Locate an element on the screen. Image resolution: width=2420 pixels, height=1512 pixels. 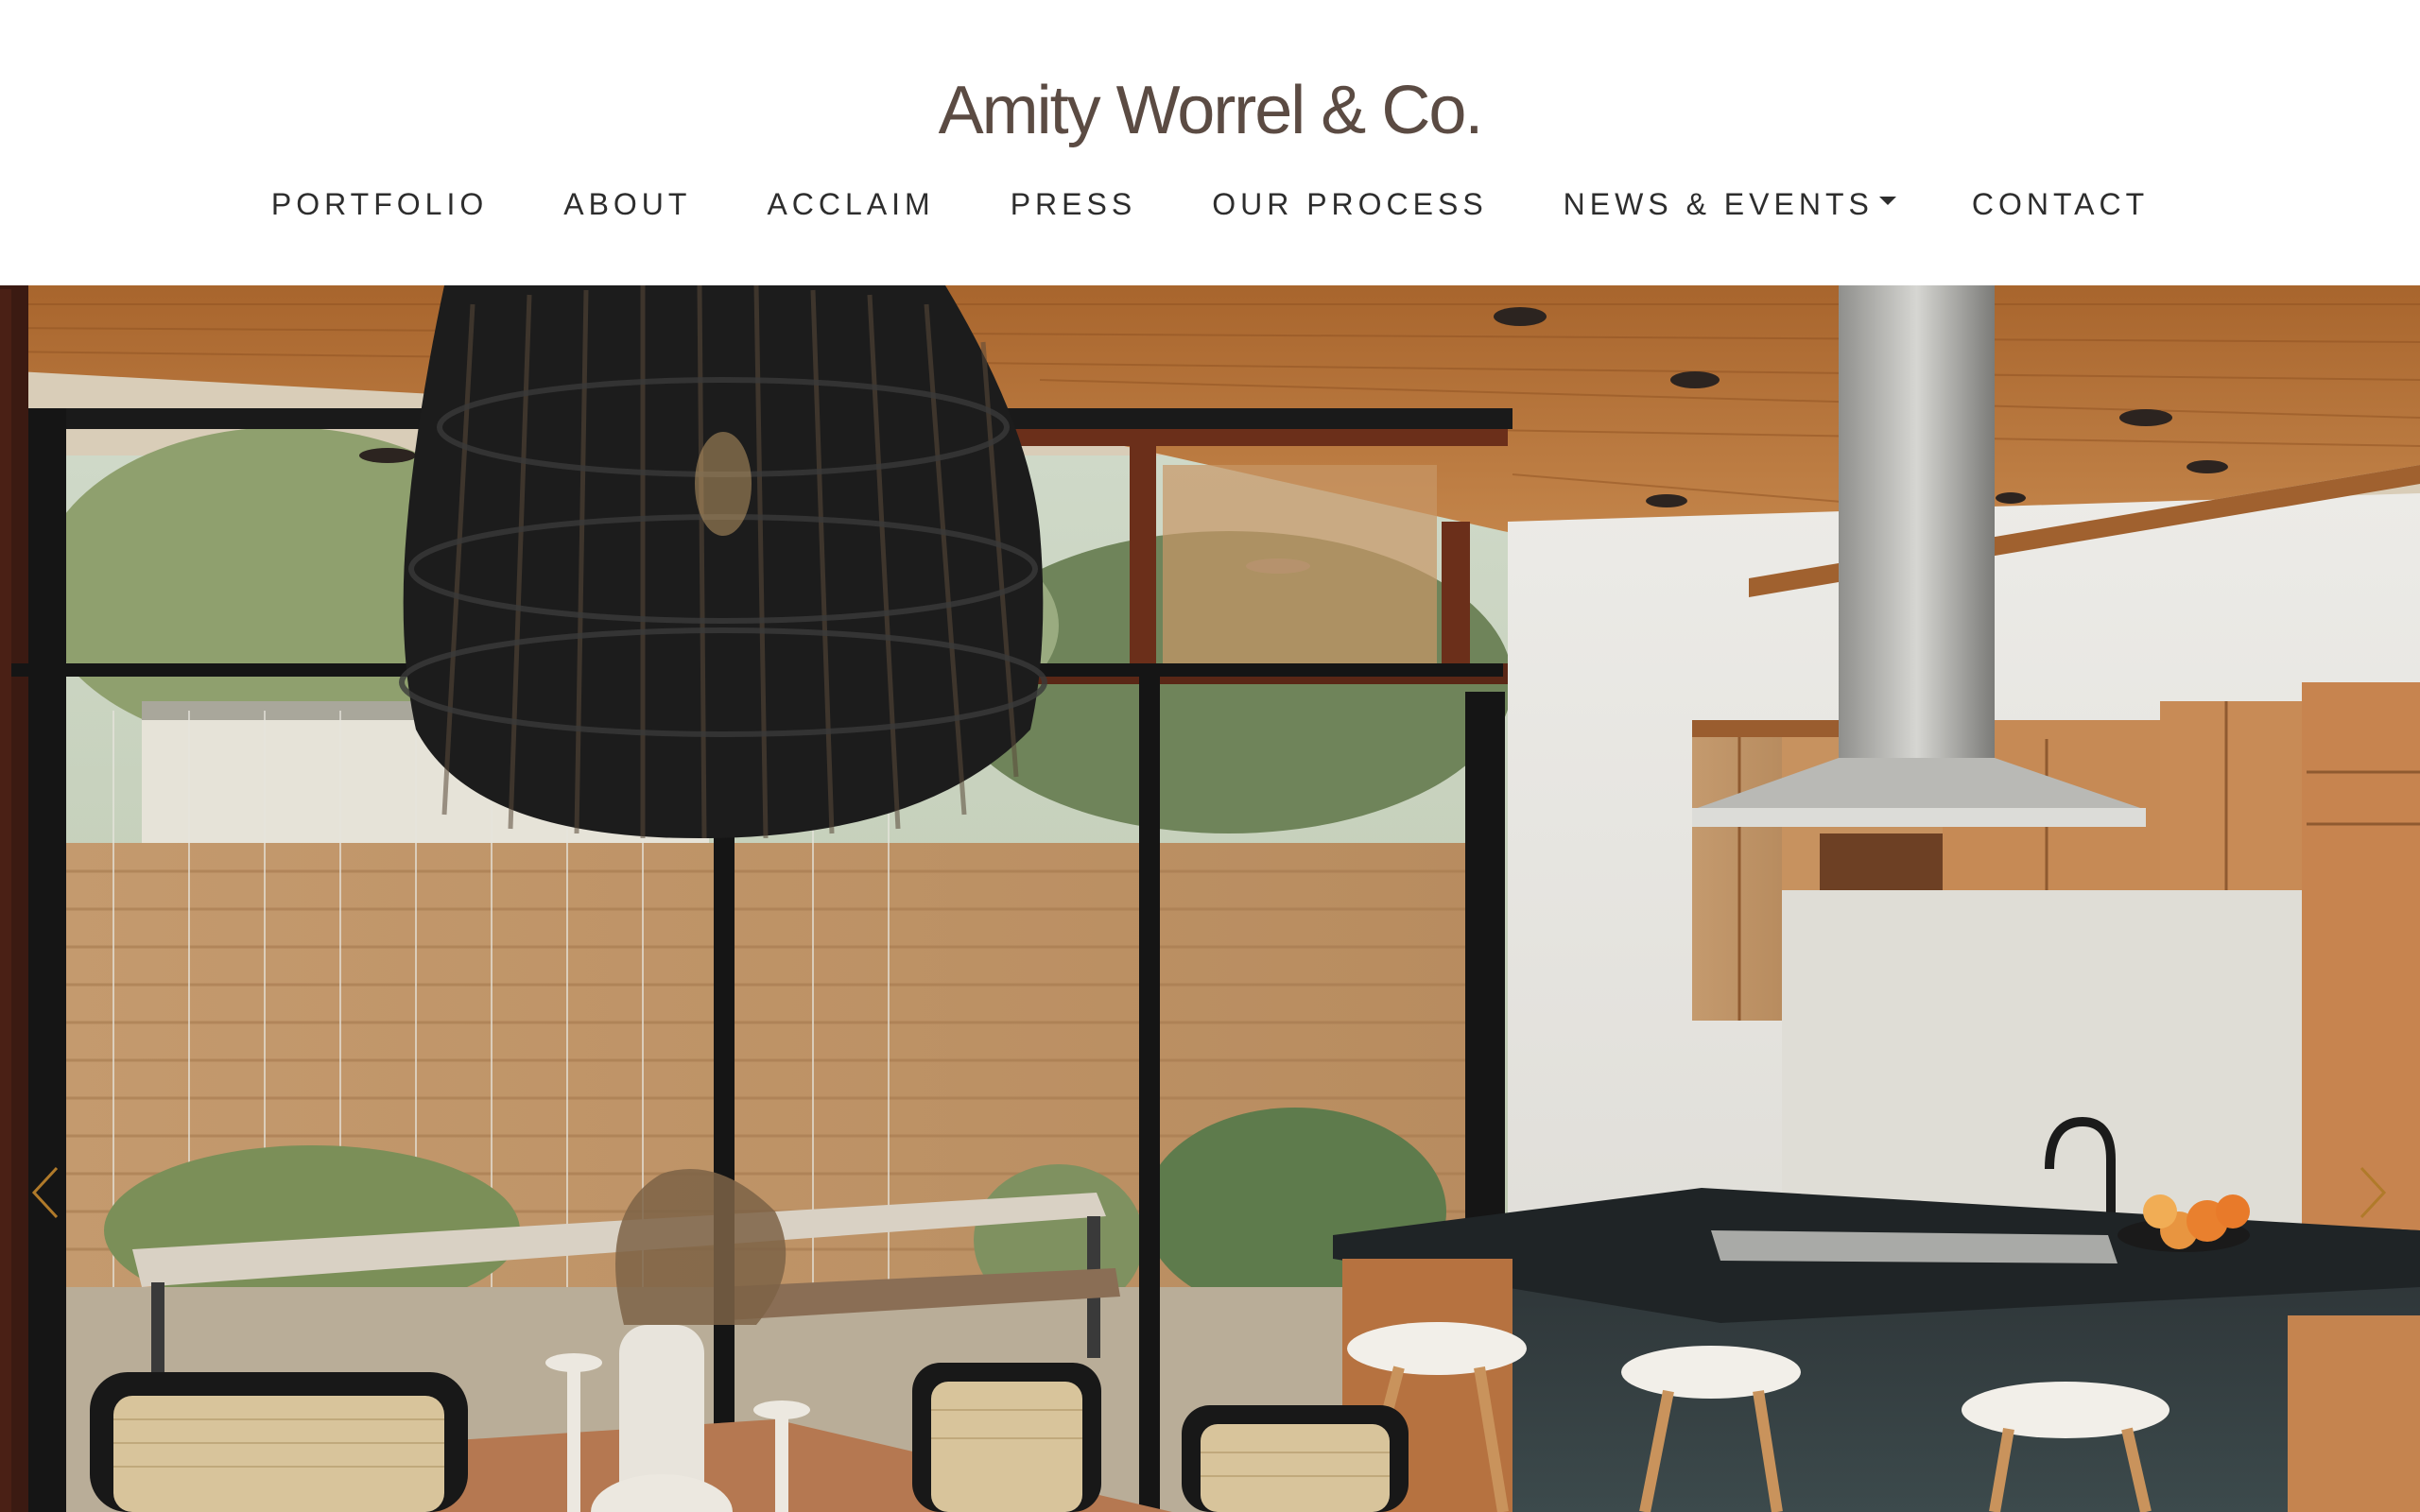
nav-label-about: ABOUT is located at coordinates (627, 204).